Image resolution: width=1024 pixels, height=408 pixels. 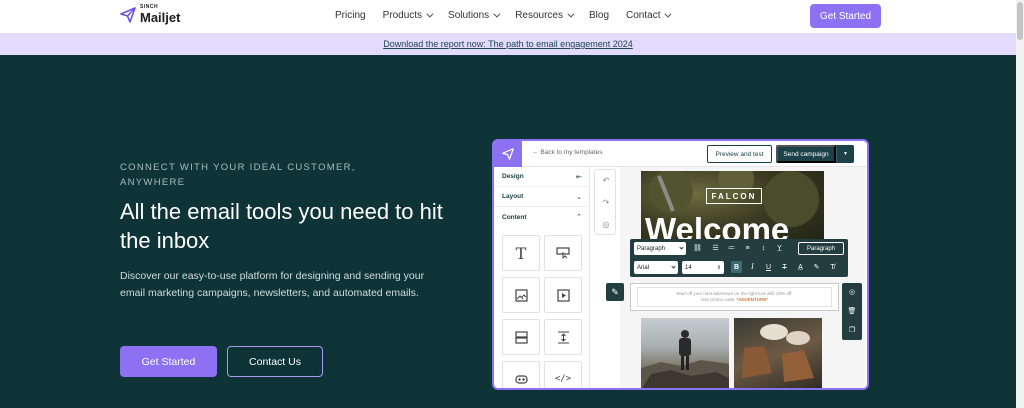 What do you see at coordinates (542, 277) in the screenshot?
I see `editor-sidebar: Design ⇤ Layout ⌄ Content ⌃ T </>` at bounding box center [542, 277].